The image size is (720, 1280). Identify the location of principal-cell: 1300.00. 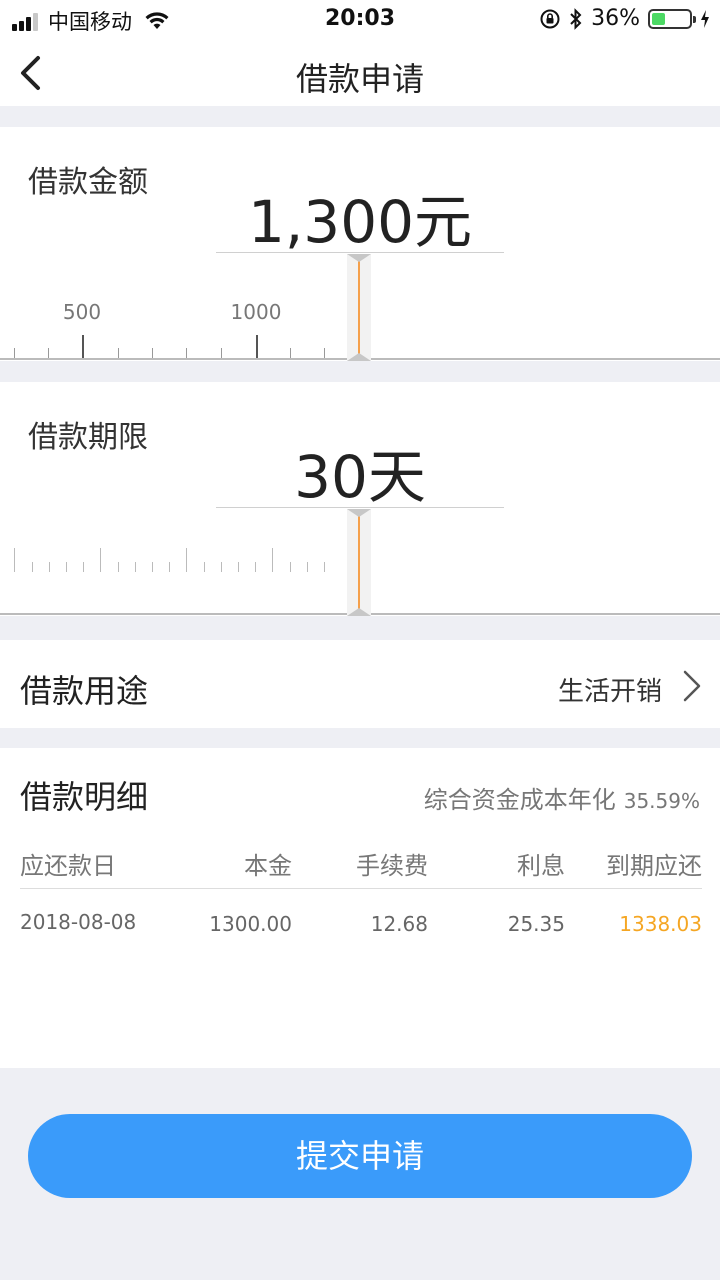
(250, 924).